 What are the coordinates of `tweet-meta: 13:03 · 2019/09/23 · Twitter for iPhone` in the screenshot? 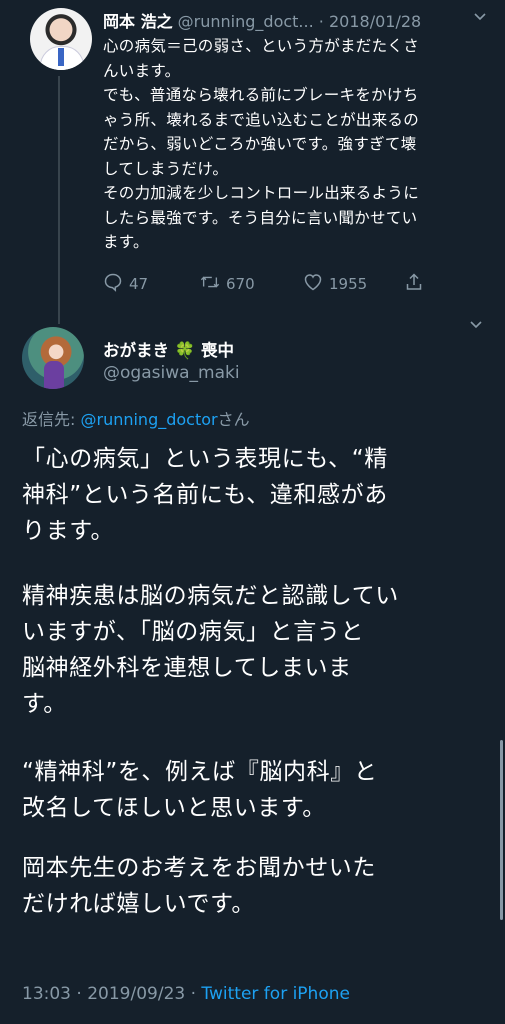 It's located at (186, 994).